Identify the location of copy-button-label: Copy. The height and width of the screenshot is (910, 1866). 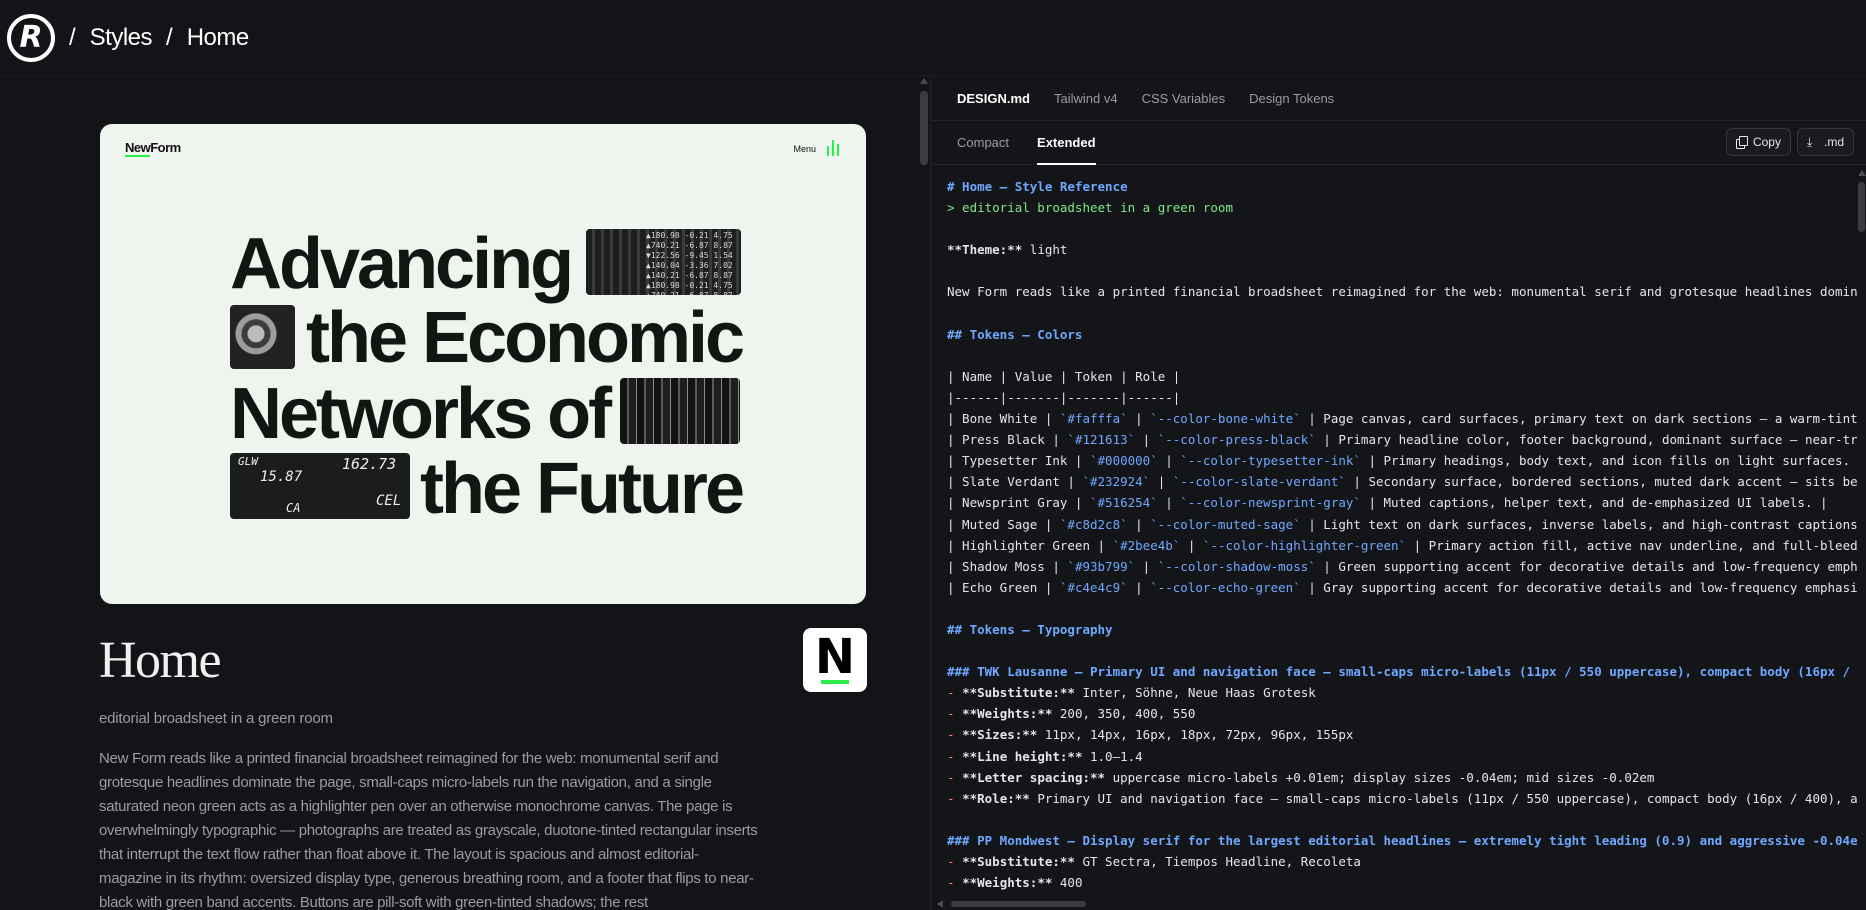
(1766, 142).